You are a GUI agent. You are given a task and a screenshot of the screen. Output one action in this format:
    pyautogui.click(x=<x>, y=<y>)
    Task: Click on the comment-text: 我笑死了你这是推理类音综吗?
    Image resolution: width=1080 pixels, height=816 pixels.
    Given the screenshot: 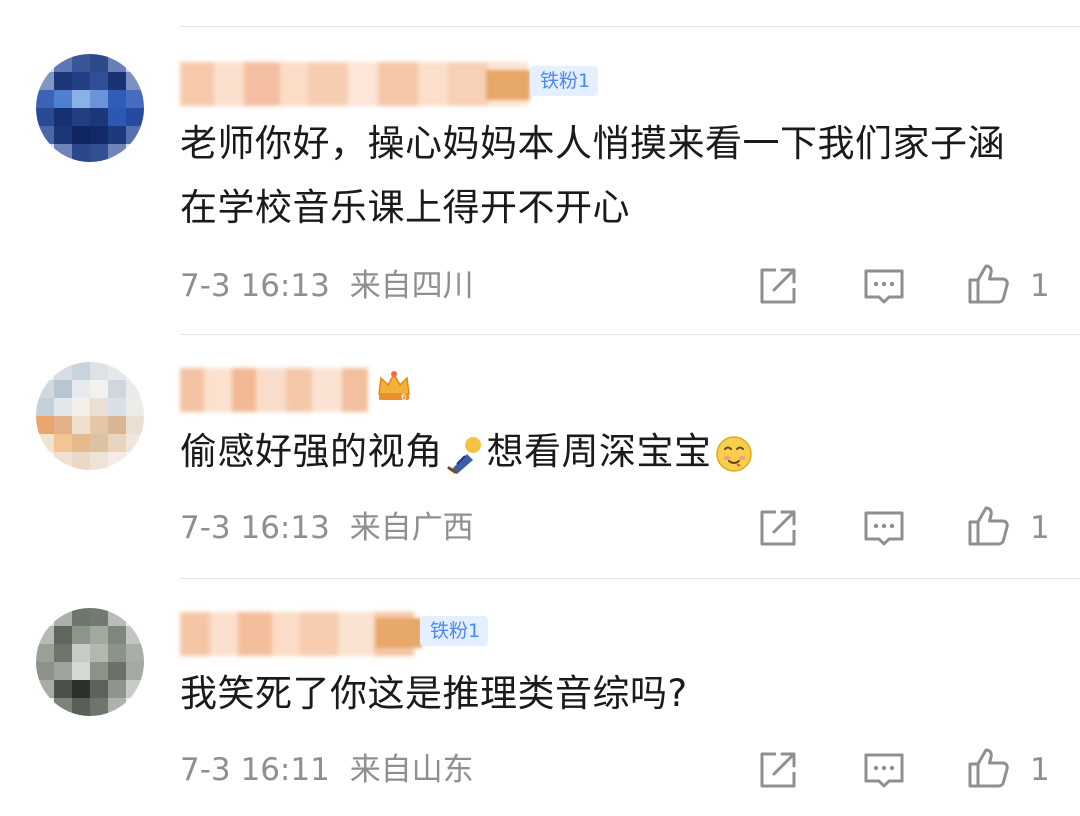 What is the action you would take?
    pyautogui.click(x=434, y=693)
    